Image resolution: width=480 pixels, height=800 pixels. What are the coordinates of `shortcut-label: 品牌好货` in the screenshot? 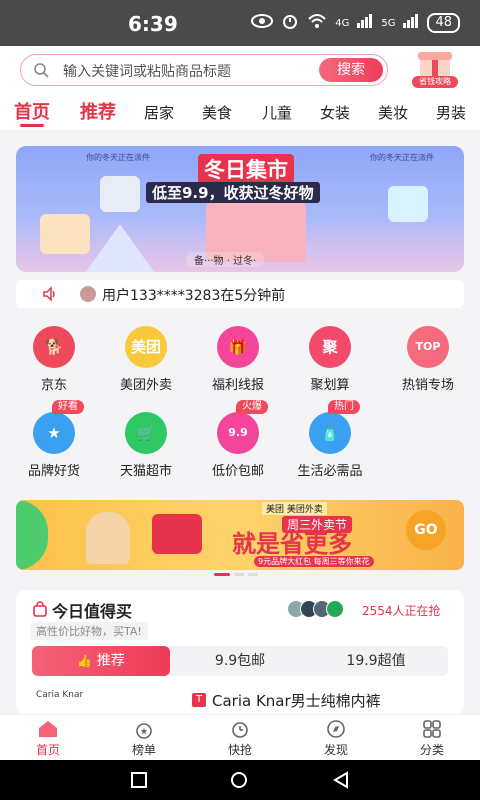 It's located at (53, 471).